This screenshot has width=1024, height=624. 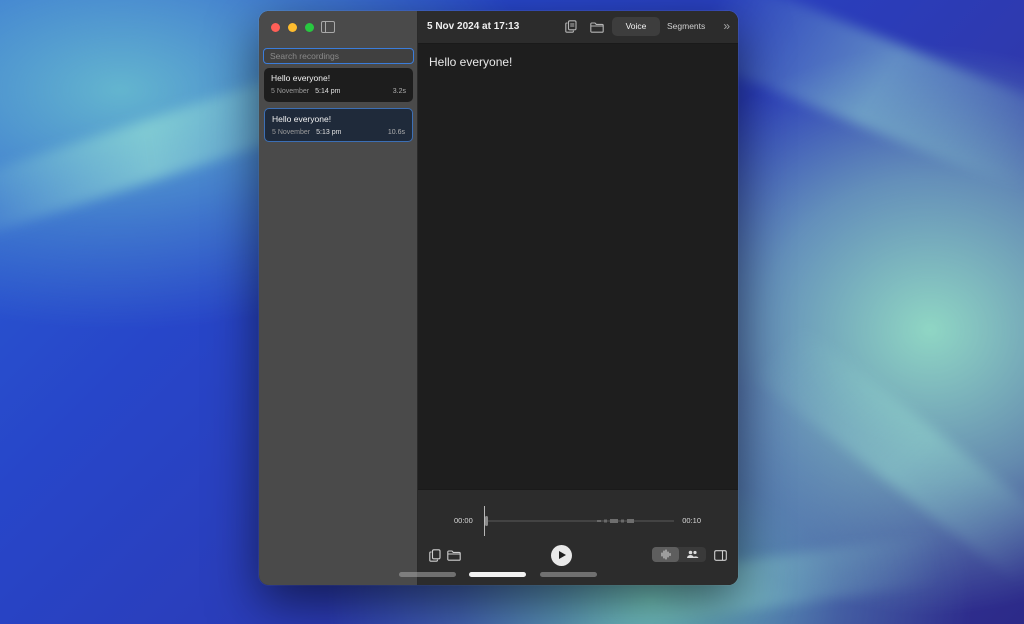 What do you see at coordinates (338, 125) in the screenshot?
I see `recording-item-selected: Hello everyone! 5 November 5:13 pm 10.6s` at bounding box center [338, 125].